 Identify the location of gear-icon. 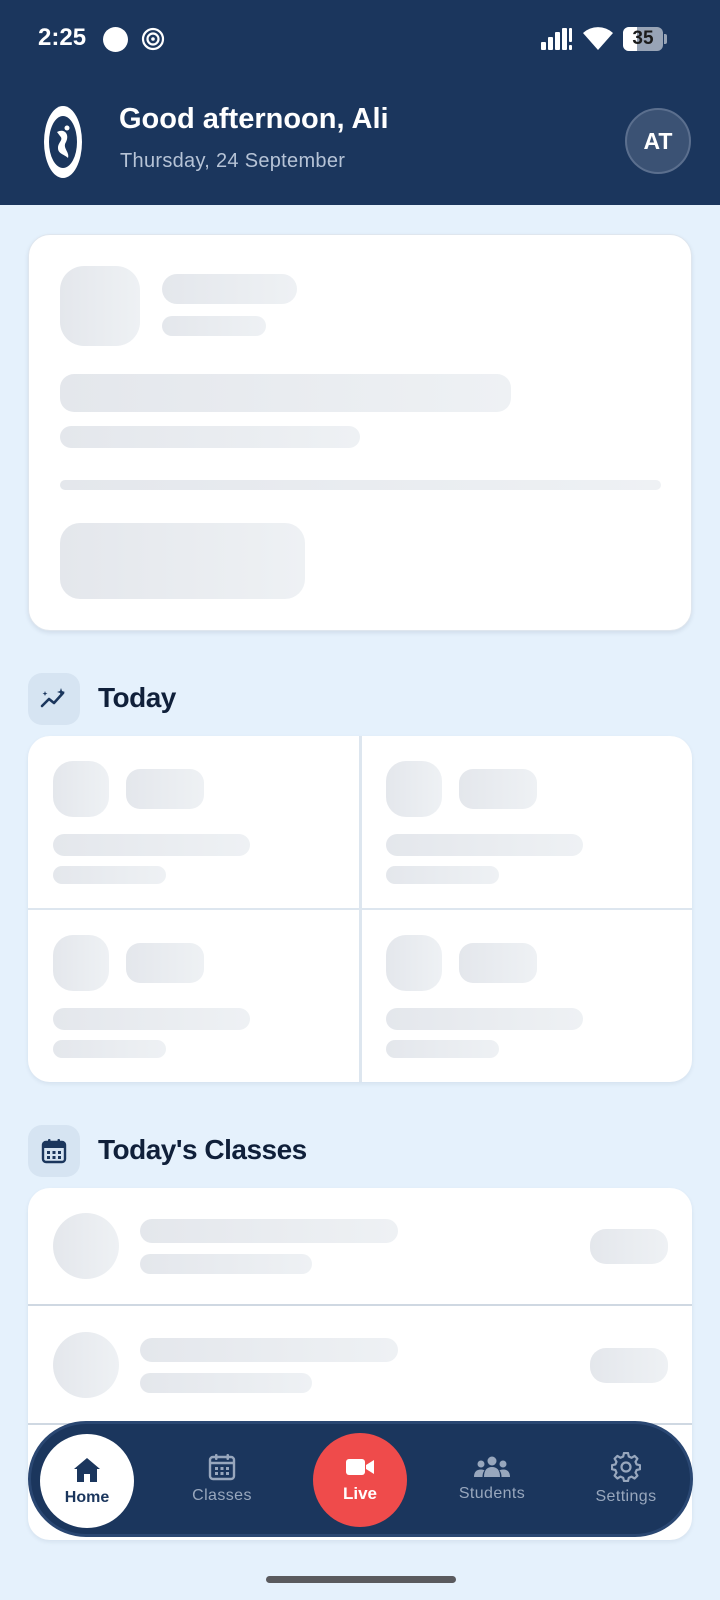
(626, 1467).